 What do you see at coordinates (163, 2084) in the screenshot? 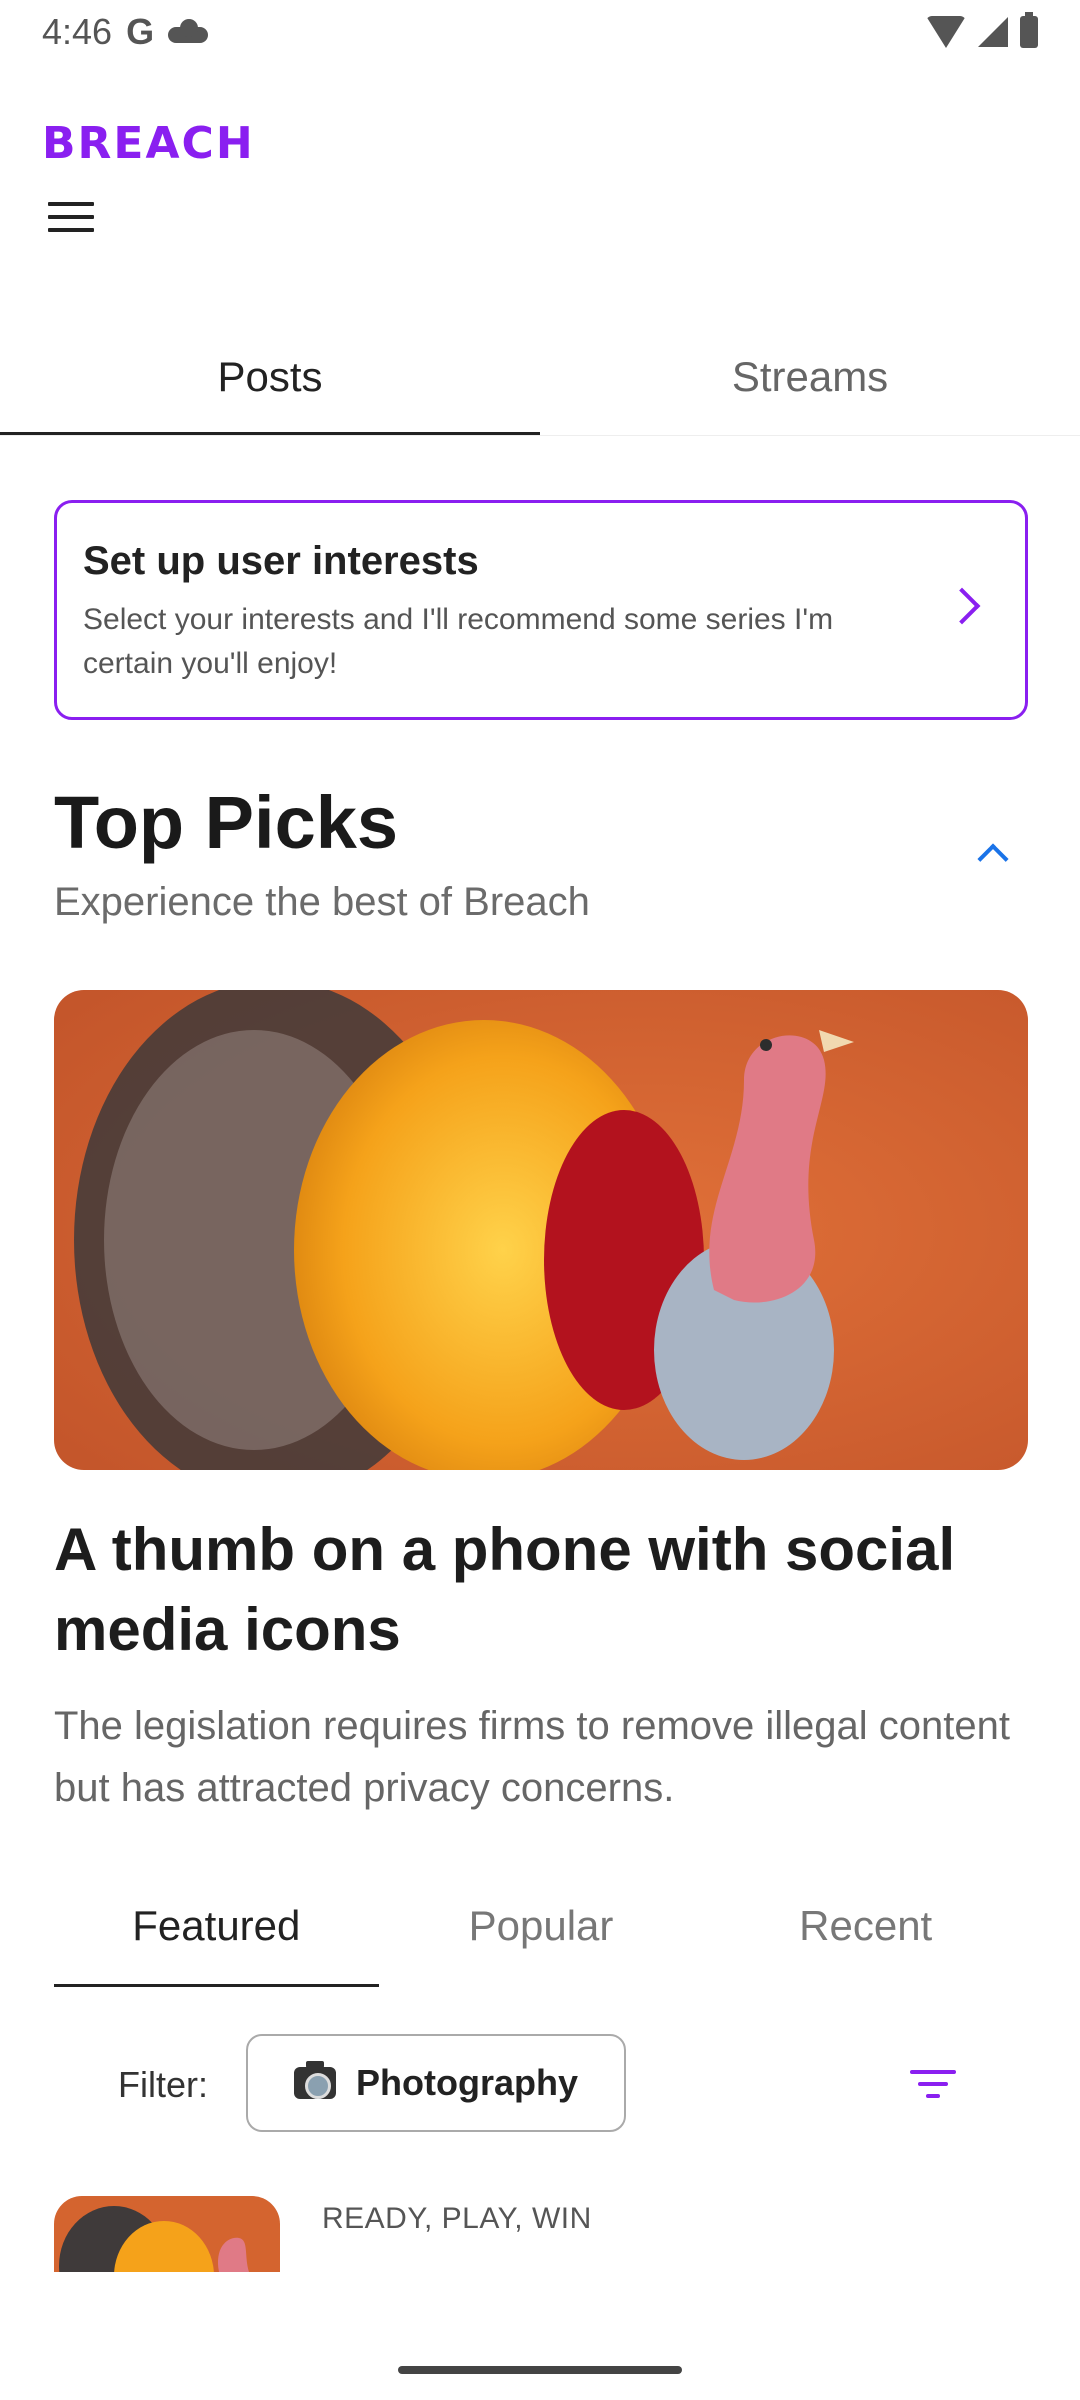
I see `filter-label: Filter:` at bounding box center [163, 2084].